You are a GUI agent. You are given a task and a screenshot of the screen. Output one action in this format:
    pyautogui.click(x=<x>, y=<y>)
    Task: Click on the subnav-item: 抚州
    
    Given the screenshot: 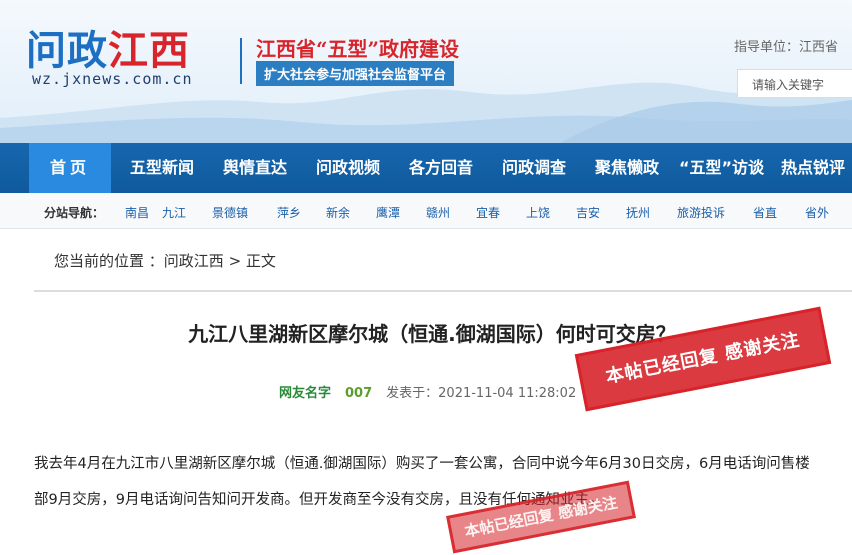 What is the action you would take?
    pyautogui.click(x=638, y=212)
    